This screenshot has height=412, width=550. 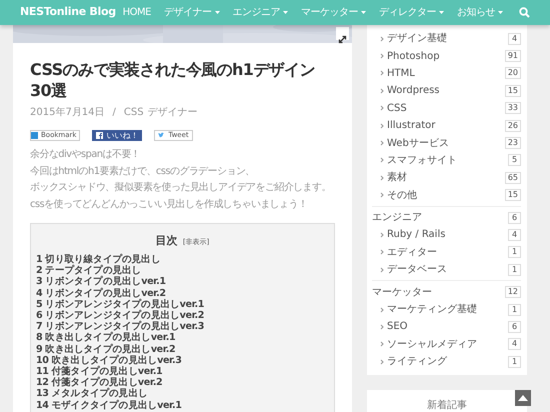 What do you see at coordinates (402, 195) in the screenshot?
I see `subcategory-link: その他` at bounding box center [402, 195].